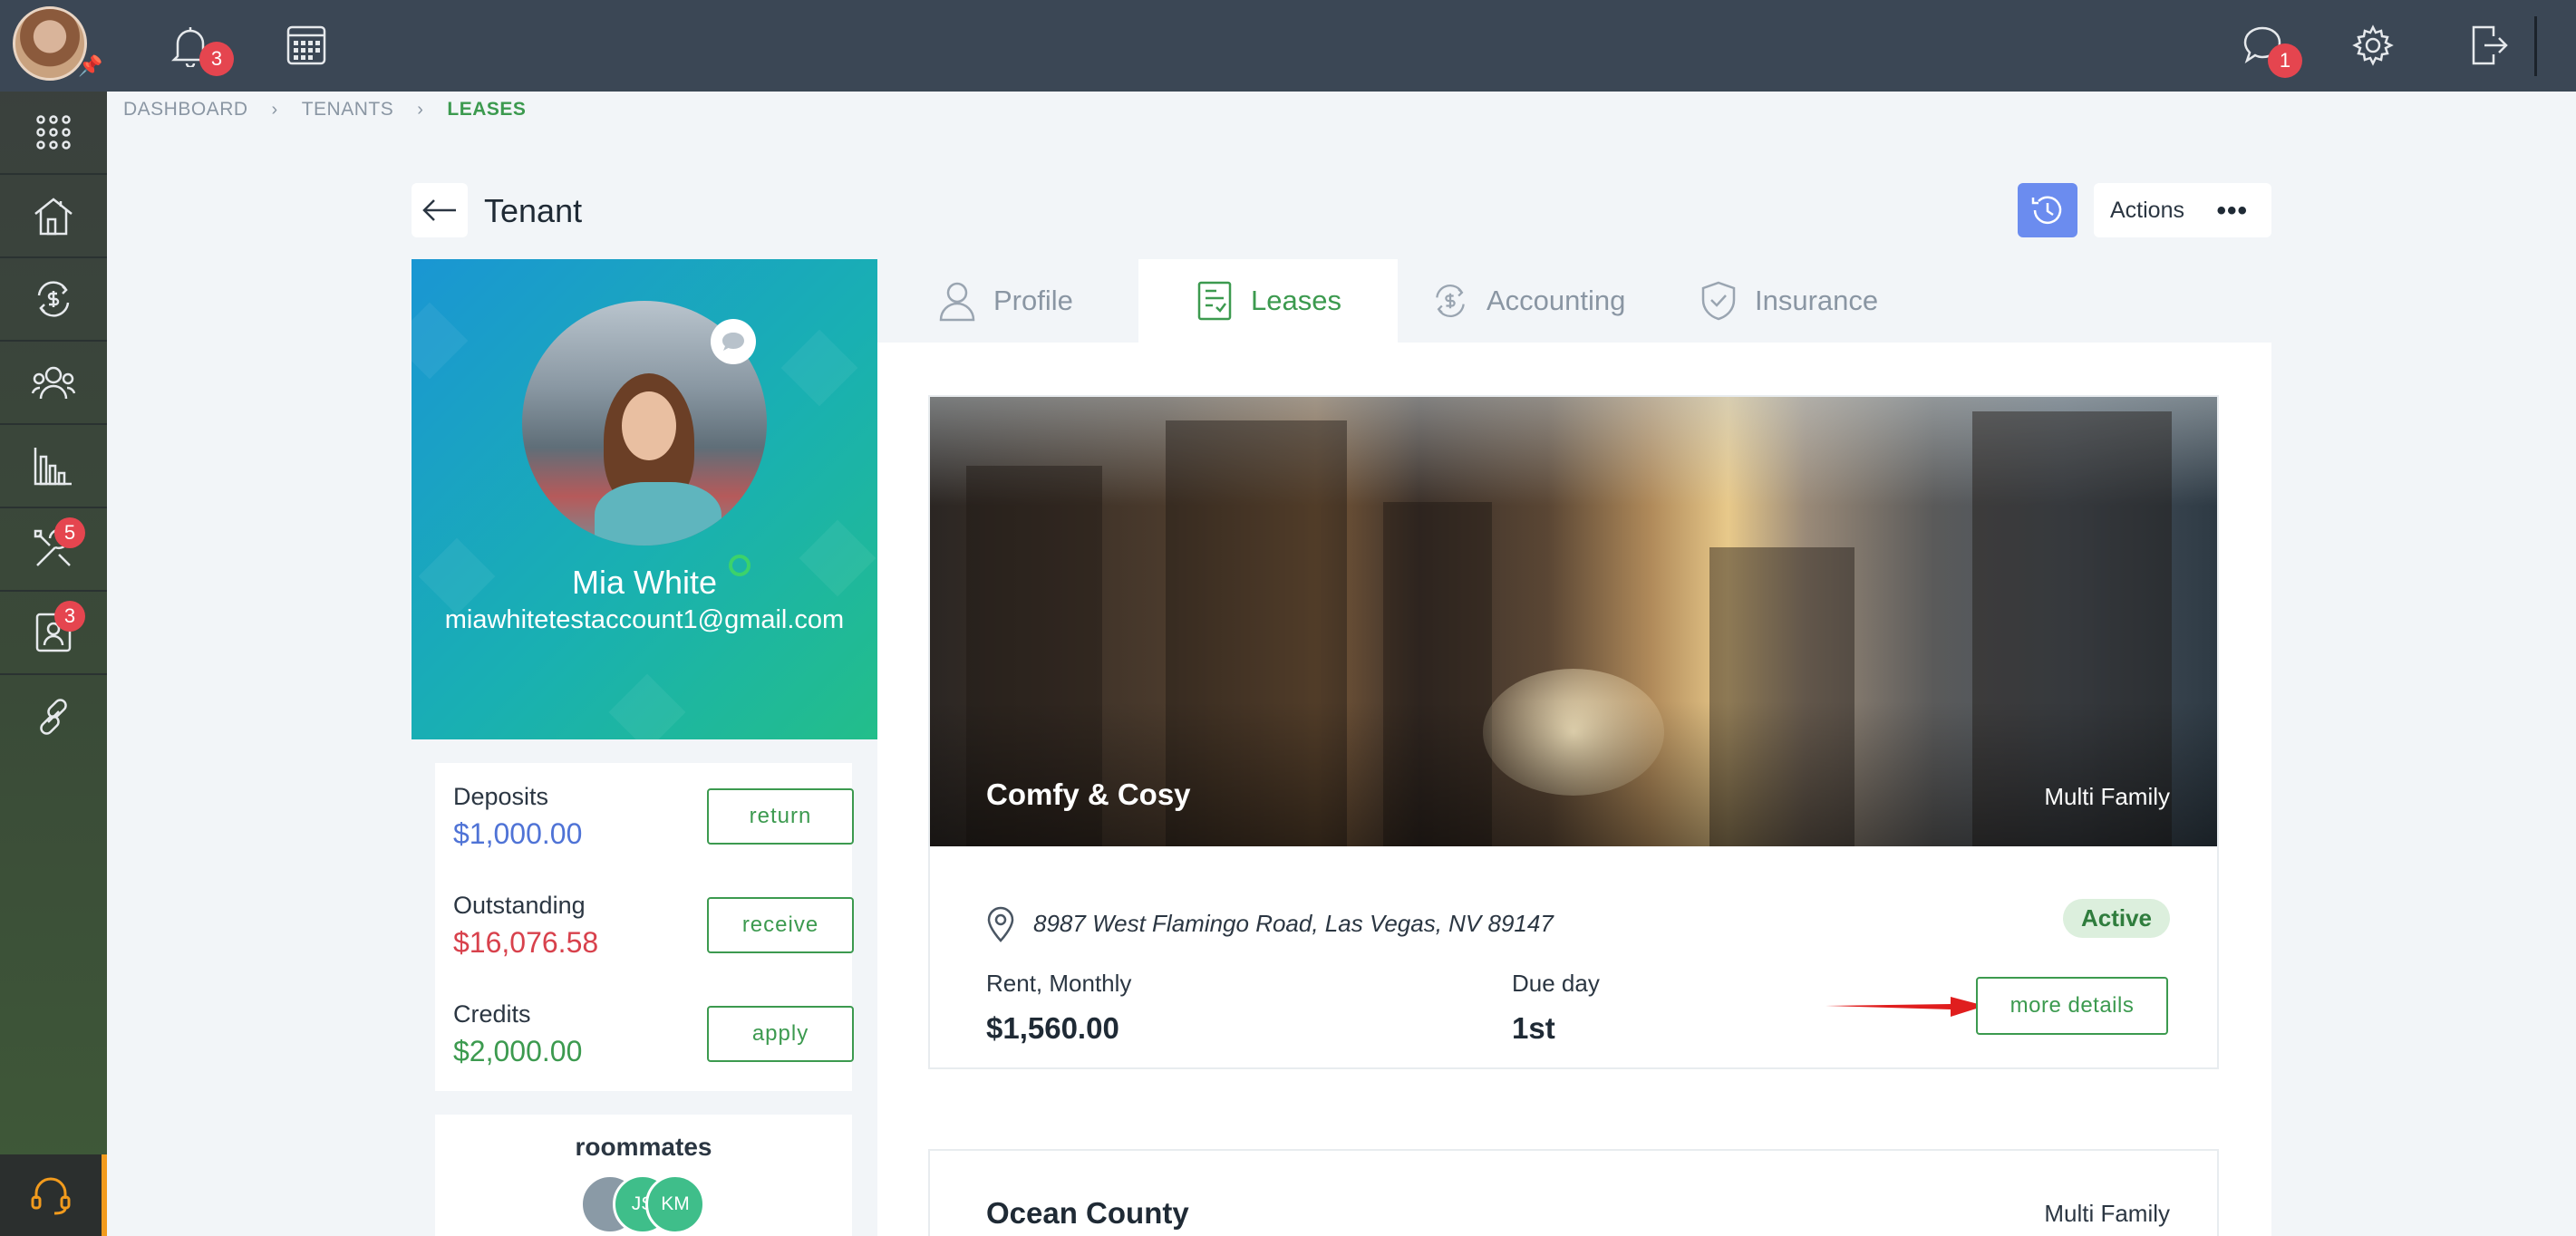 This screenshot has height=1236, width=2576. What do you see at coordinates (518, 1051) in the screenshot?
I see `credits-value: $2,000.00` at bounding box center [518, 1051].